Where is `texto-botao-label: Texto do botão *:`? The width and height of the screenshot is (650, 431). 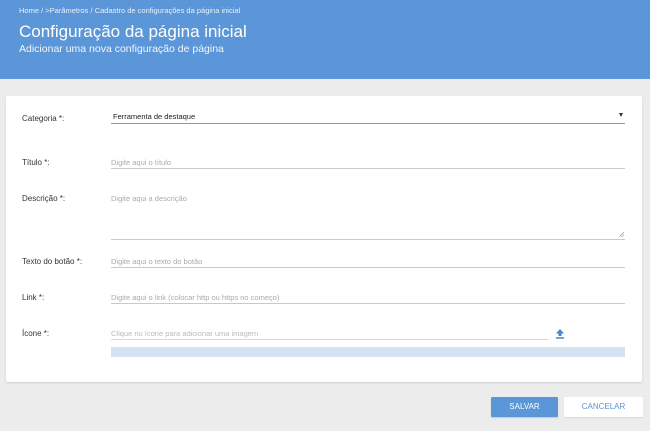
texto-botao-label: Texto do botão *: is located at coordinates (52, 261).